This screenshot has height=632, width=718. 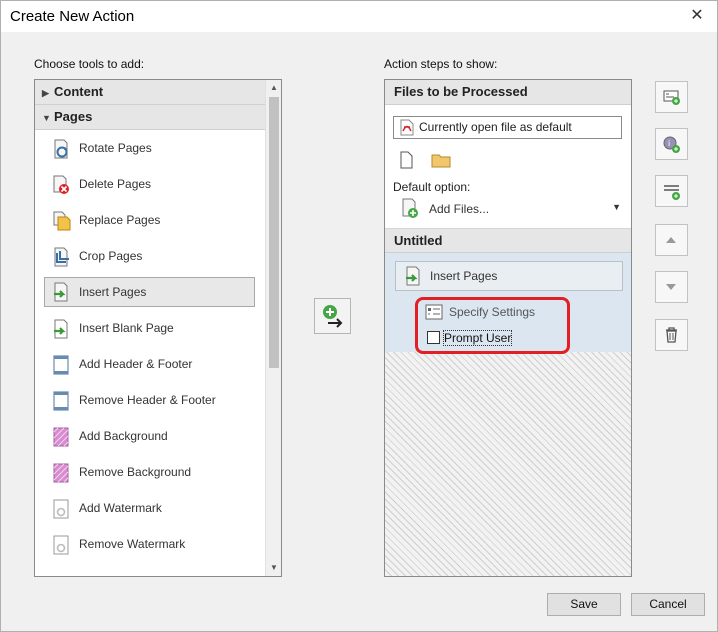 I want to click on file-icon, so click(x=406, y=160).